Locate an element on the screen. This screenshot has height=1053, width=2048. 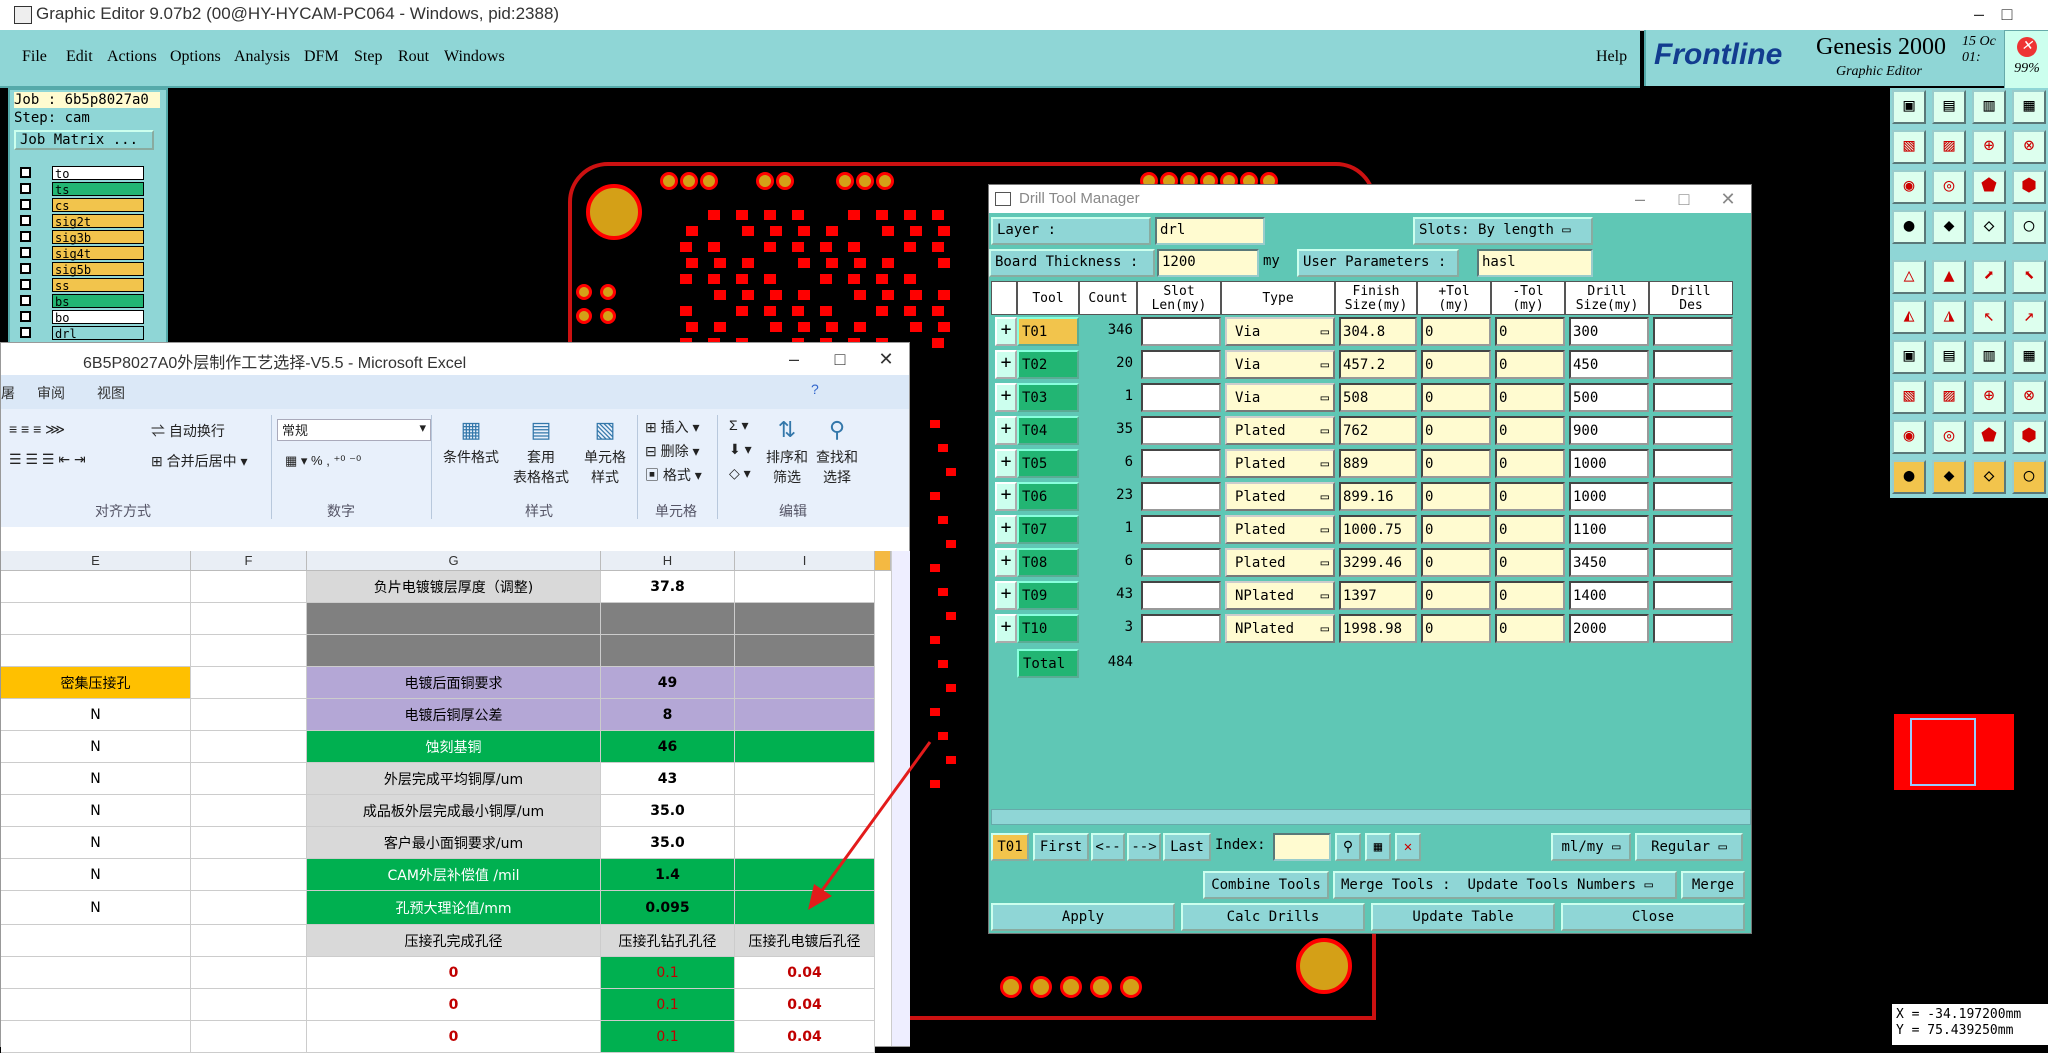
drill-size-field: 500 is located at coordinates (1609, 397).